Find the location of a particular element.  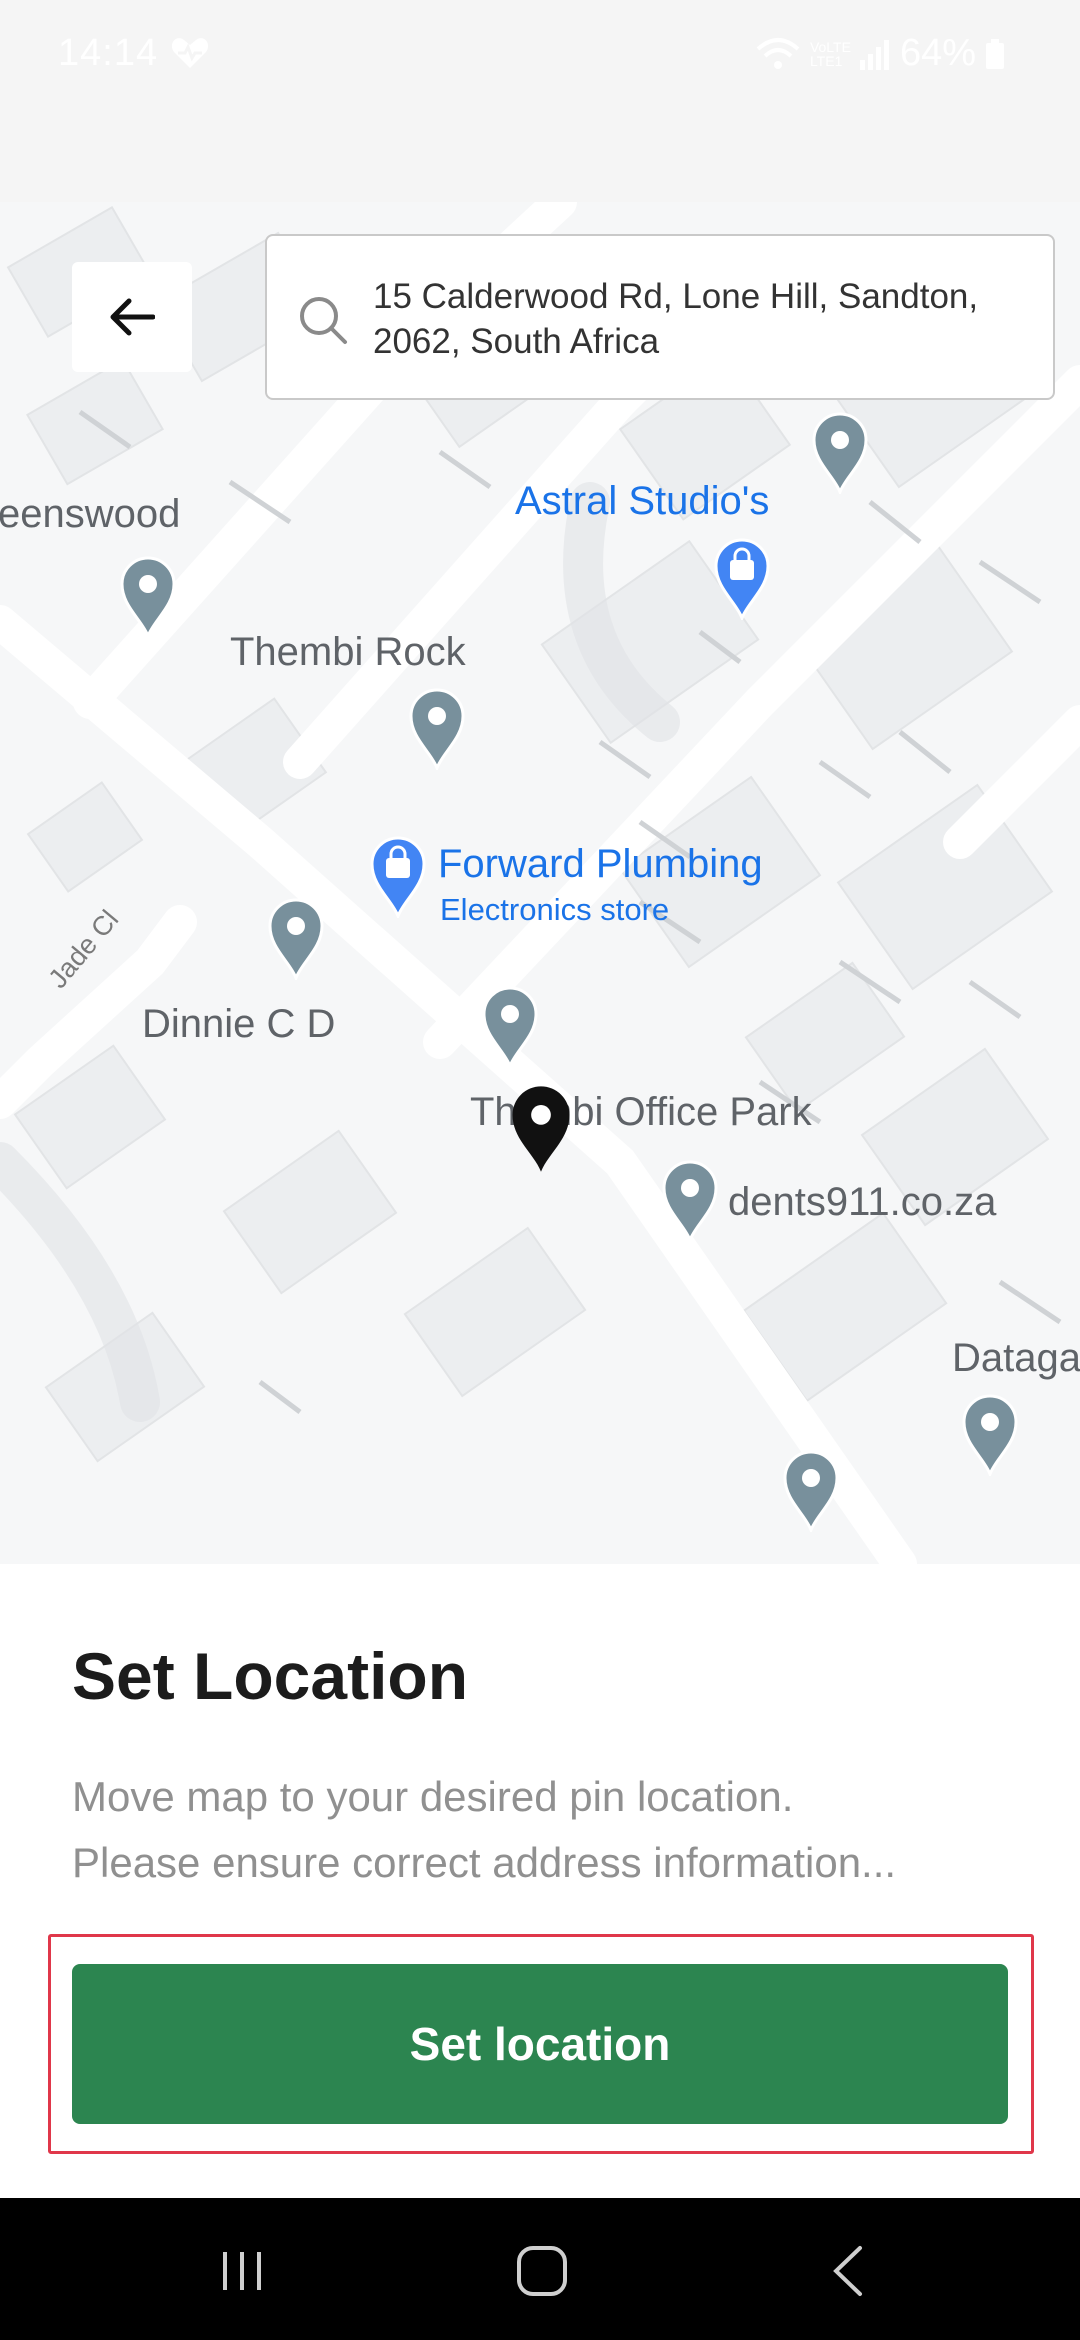

signal-icon is located at coordinates (874, 54).